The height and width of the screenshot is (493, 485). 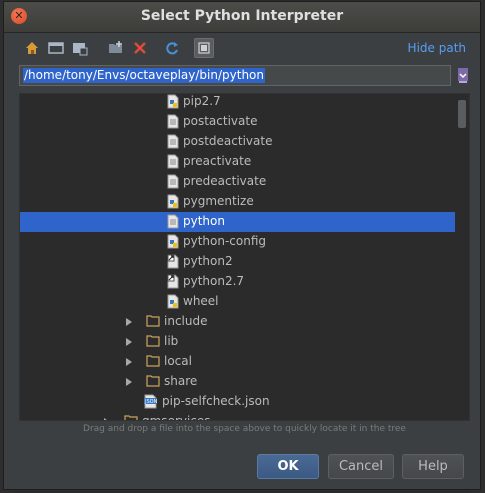 What do you see at coordinates (32, 48) in the screenshot?
I see `home-icon` at bounding box center [32, 48].